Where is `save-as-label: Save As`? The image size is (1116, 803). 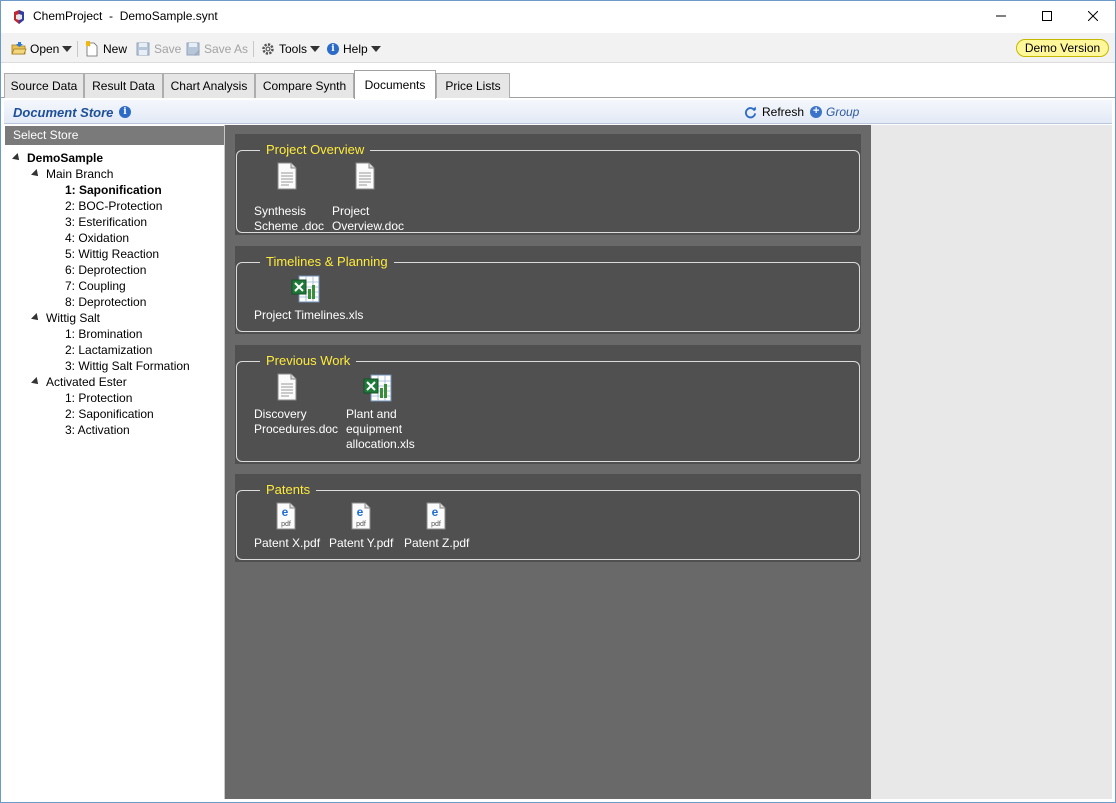 save-as-label: Save As is located at coordinates (226, 49).